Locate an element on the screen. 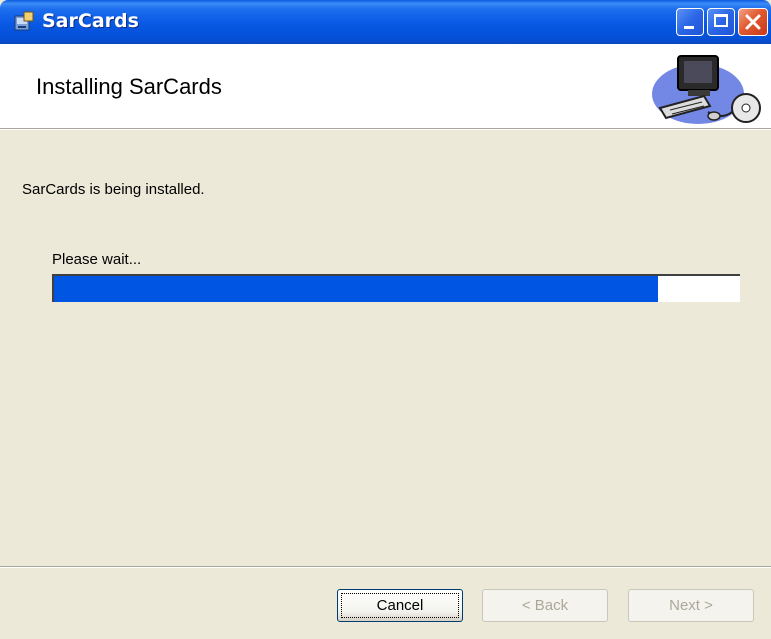  next-button-label: Next > is located at coordinates (691, 605).